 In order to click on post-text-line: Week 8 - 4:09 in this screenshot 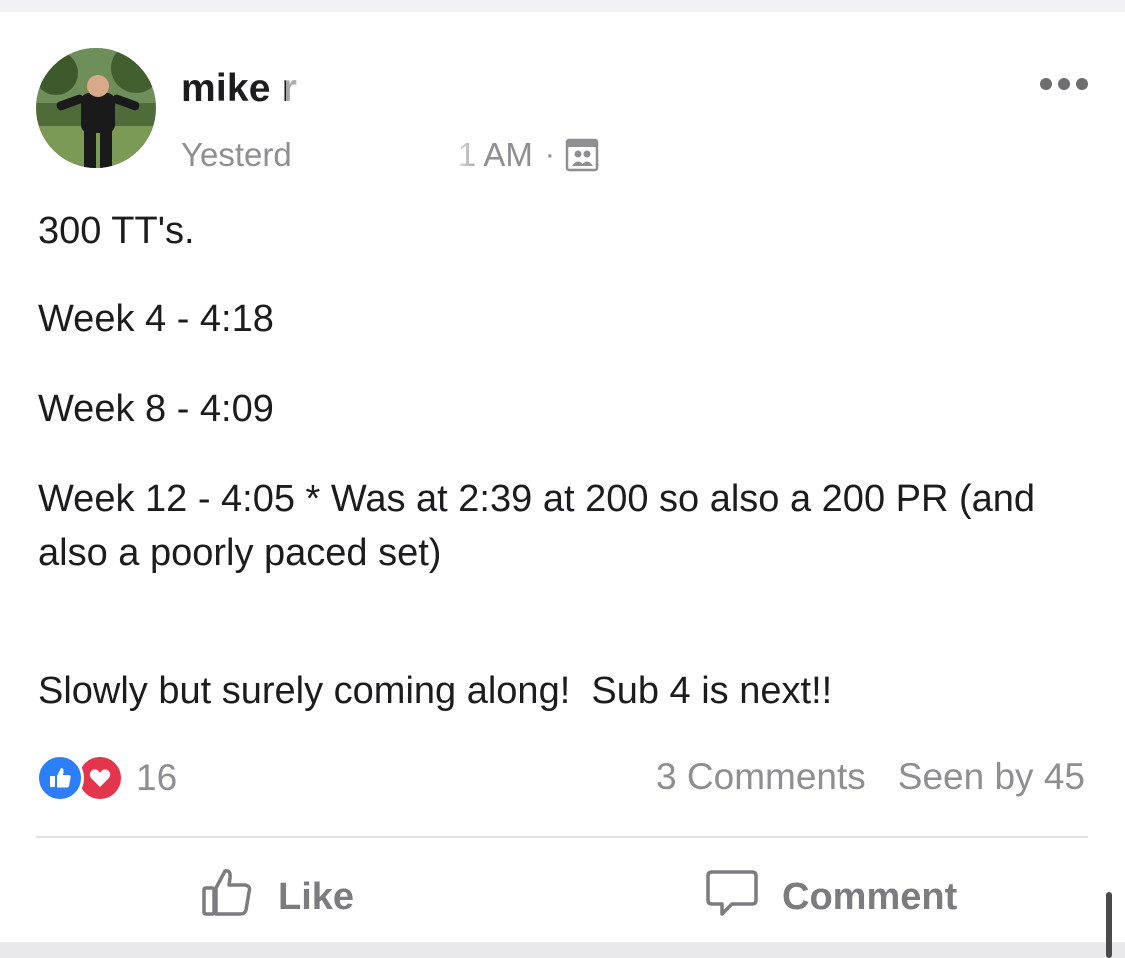, I will do `click(156, 409)`.